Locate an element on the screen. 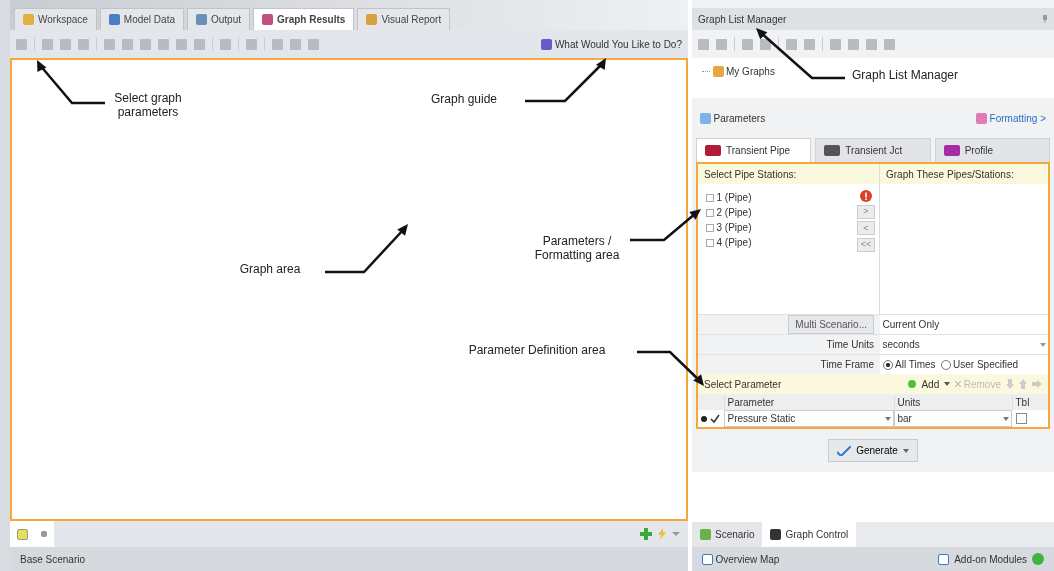 This screenshot has height=571, width=1054. column-header: Parameter is located at coordinates (809, 402).